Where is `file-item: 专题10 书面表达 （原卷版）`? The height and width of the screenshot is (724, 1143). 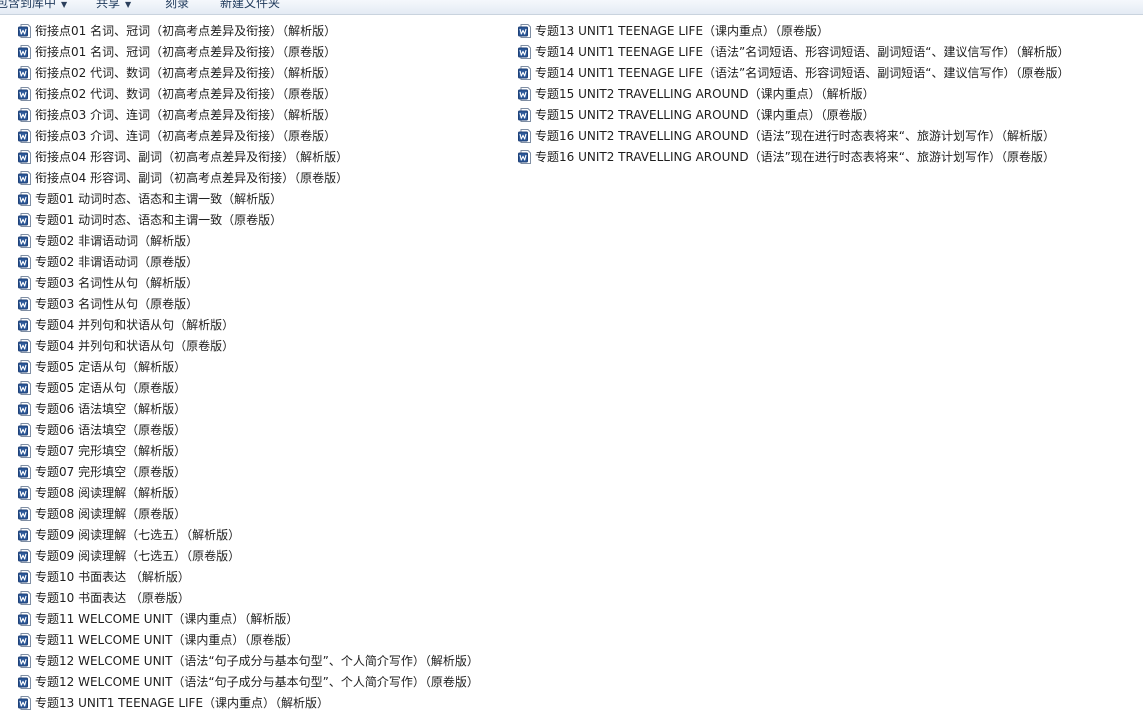
file-item: 专题10 书面表达 （原卷版） is located at coordinates (248, 597).